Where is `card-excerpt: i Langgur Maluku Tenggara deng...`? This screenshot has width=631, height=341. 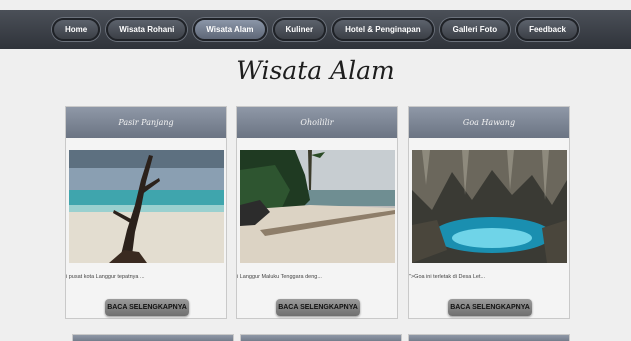 card-excerpt: i Langgur Maluku Tenggara deng... is located at coordinates (279, 277).